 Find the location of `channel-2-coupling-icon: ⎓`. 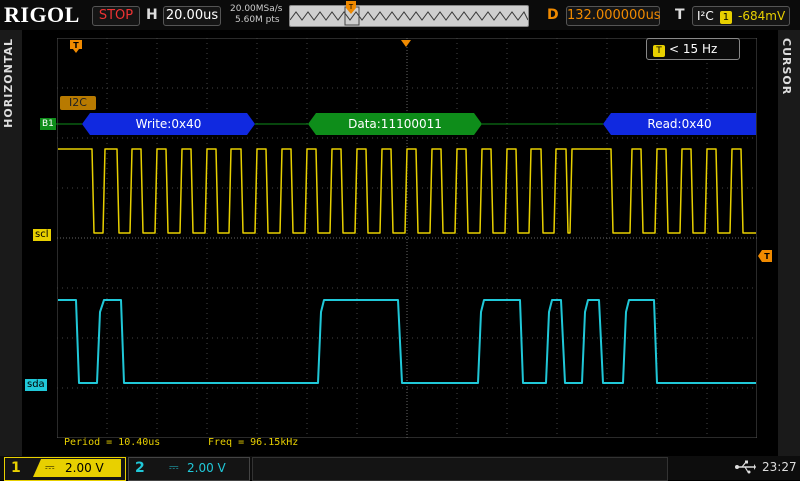

channel-2-coupling-icon: ⎓ is located at coordinates (174, 467).